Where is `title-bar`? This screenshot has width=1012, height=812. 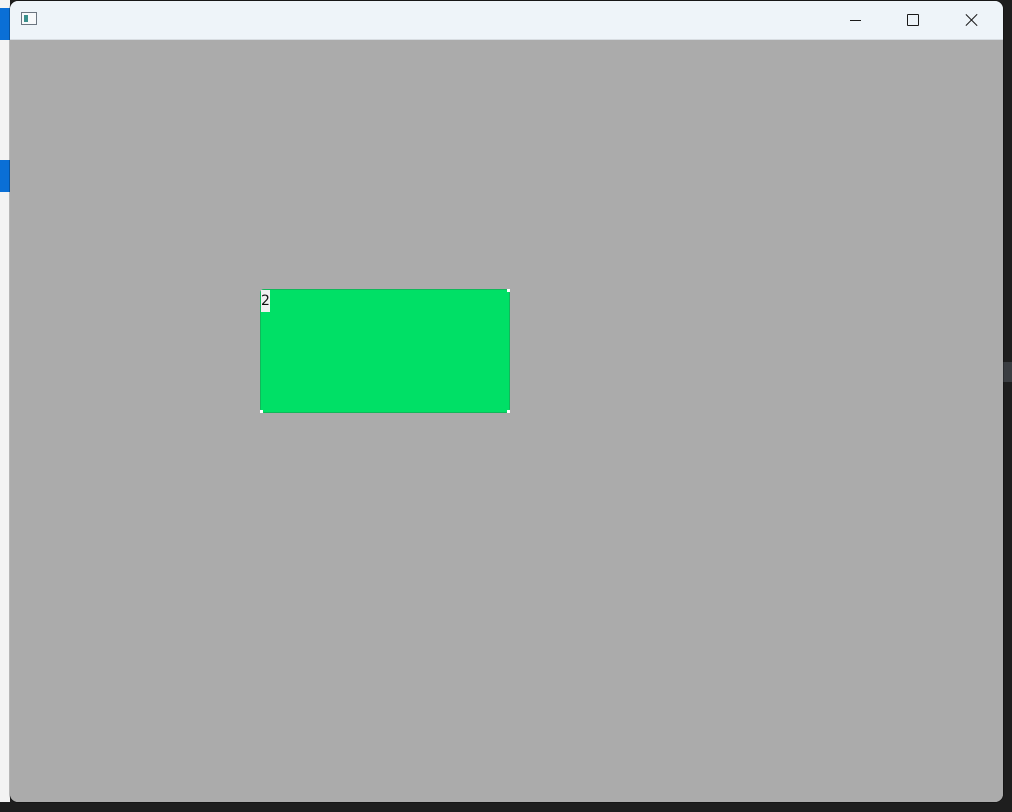
title-bar is located at coordinates (506, 20).